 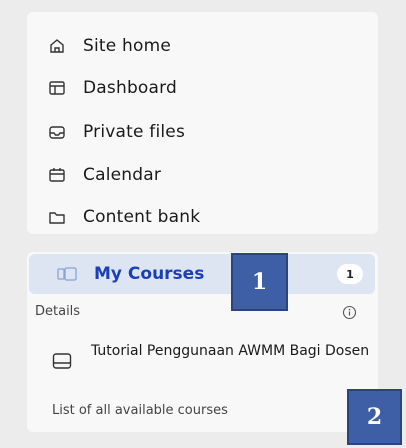 I want to click on nav-item-label: Content bank, so click(x=142, y=217).